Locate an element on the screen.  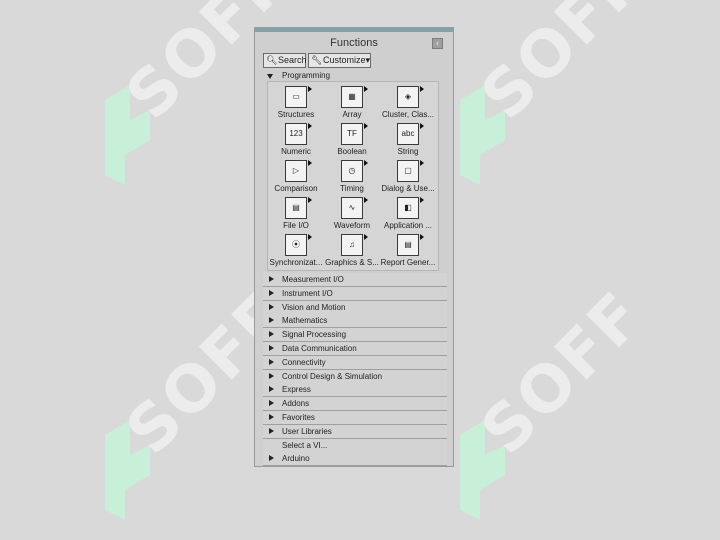
palette-title: Functions is located at coordinates (354, 43).